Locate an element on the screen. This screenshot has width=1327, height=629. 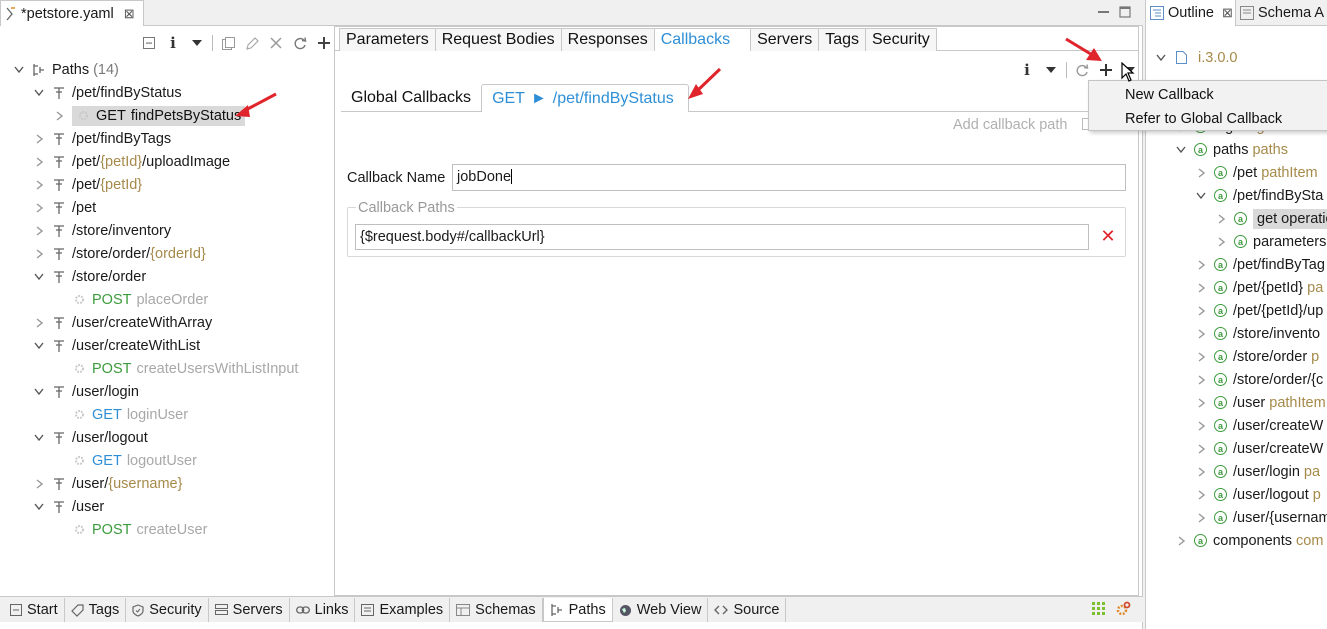
subtab-global-callbacks: Global Callbacks is located at coordinates (411, 98).